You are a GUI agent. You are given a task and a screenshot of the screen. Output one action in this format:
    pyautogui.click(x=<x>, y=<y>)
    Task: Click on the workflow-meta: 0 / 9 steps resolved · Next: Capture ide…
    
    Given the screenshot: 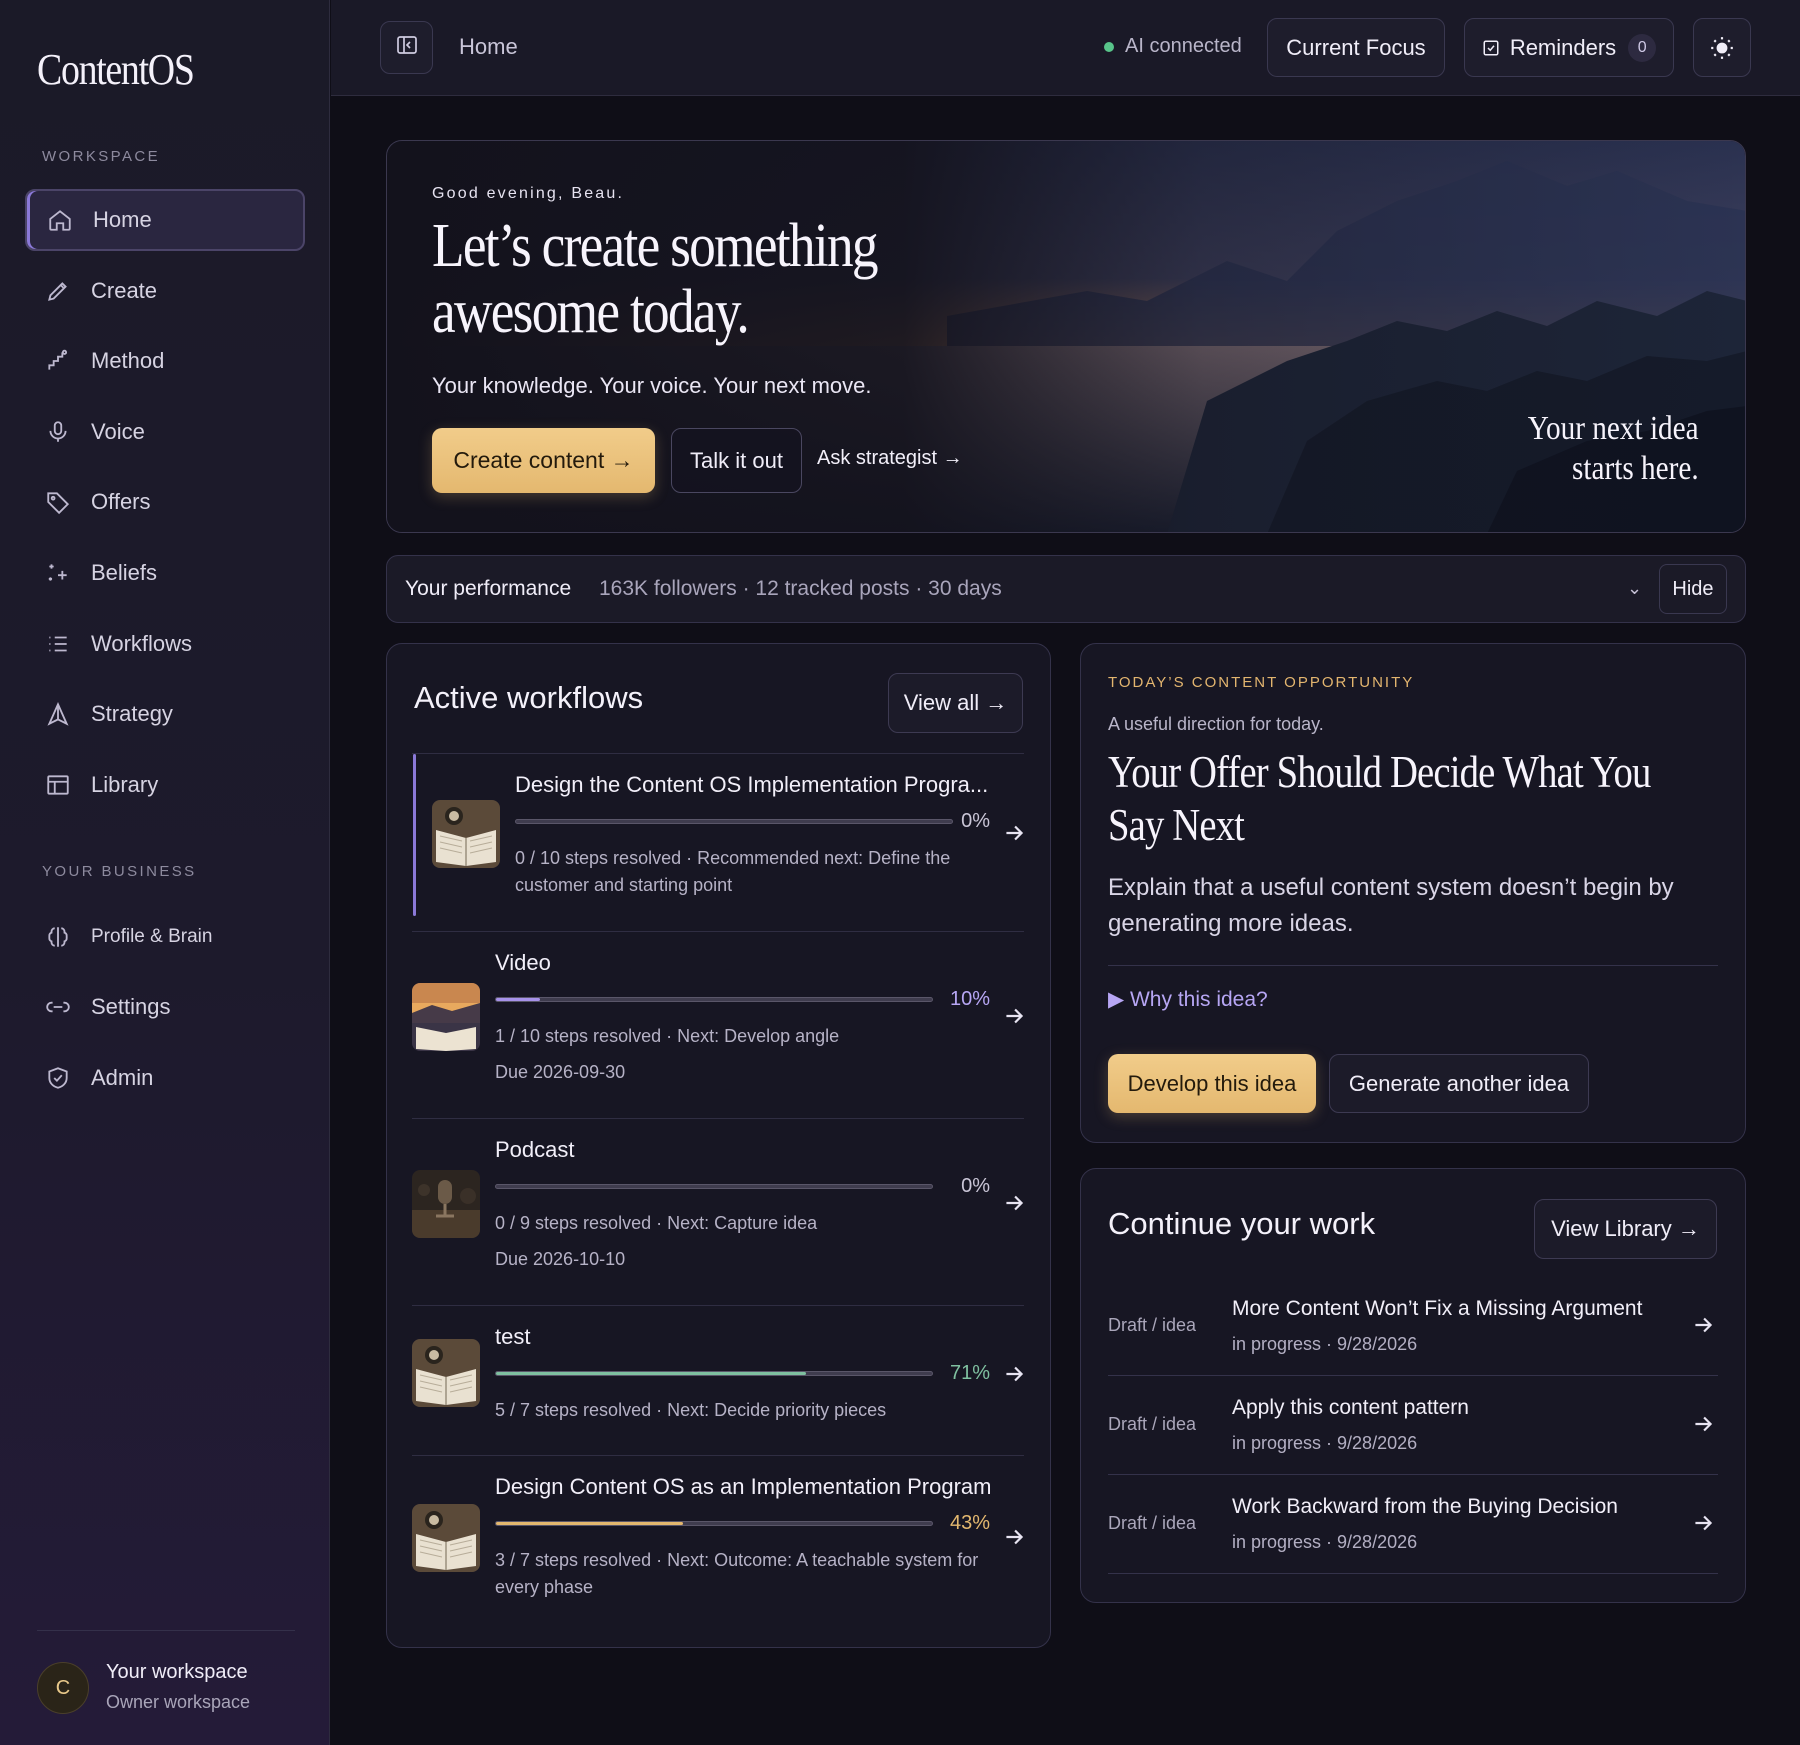 What is the action you would take?
    pyautogui.click(x=656, y=1223)
    